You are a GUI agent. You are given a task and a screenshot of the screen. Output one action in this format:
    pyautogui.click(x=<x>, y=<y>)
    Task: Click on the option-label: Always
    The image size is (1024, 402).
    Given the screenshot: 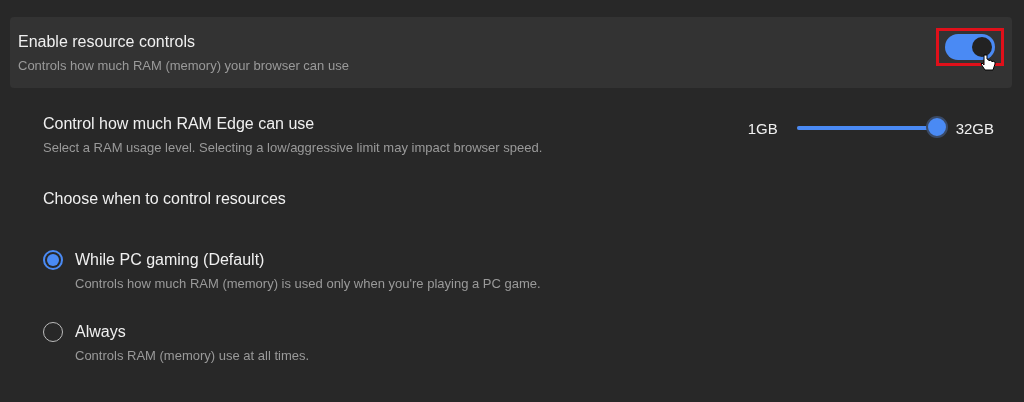 What is the action you would take?
    pyautogui.click(x=101, y=332)
    